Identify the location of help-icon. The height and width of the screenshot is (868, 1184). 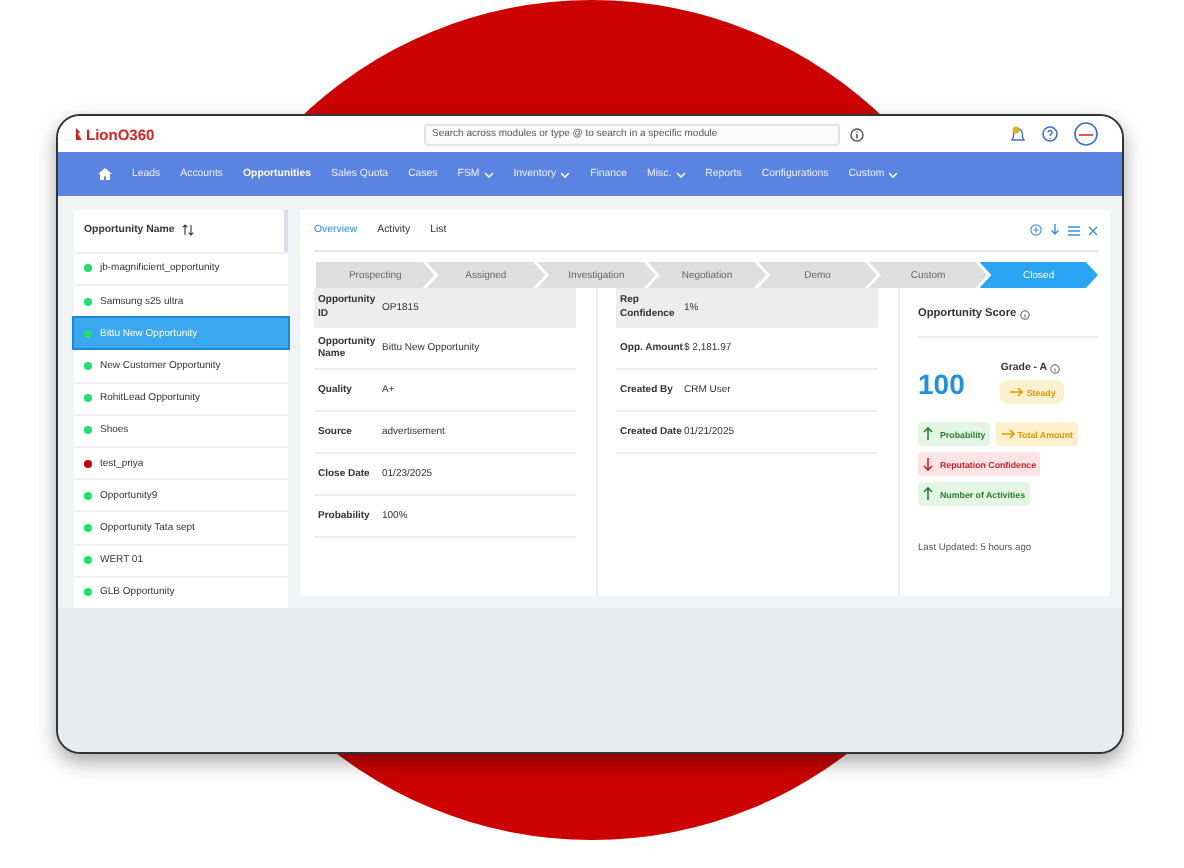
(1050, 134).